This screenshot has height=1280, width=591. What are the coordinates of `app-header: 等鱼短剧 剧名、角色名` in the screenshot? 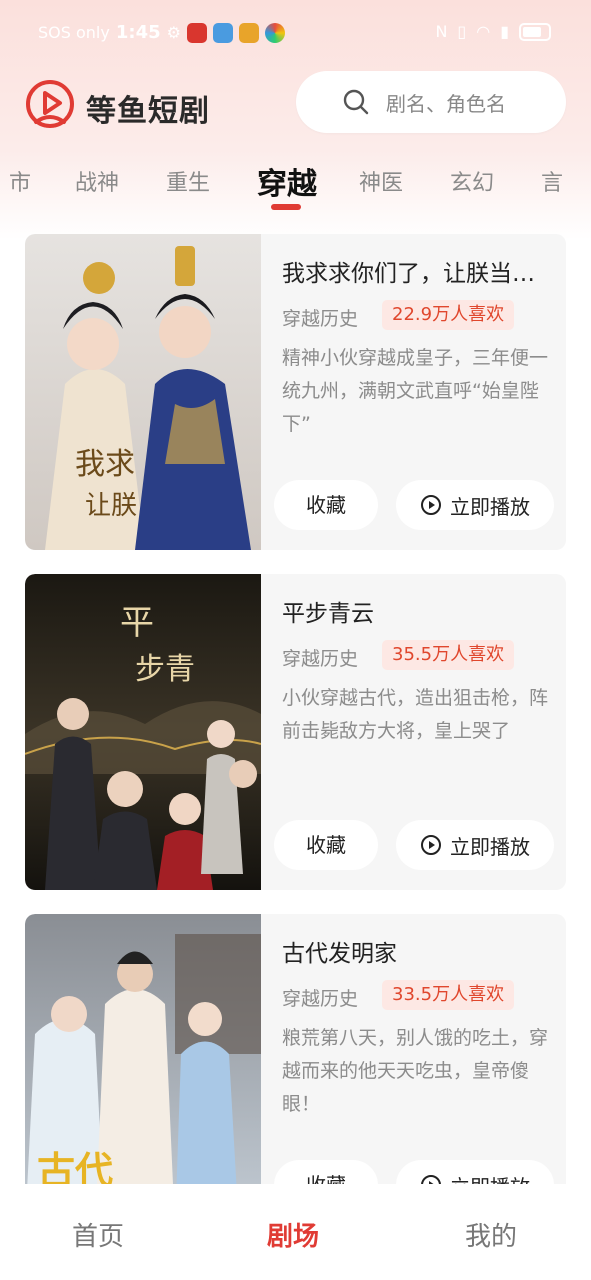 It's located at (295, 106).